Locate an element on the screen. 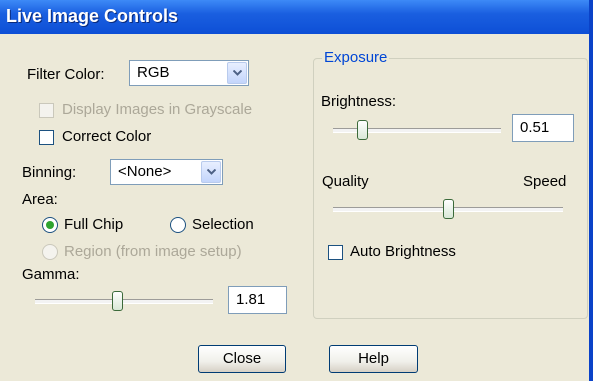 The height and width of the screenshot is (381, 593). selection-radio is located at coordinates (178, 225).